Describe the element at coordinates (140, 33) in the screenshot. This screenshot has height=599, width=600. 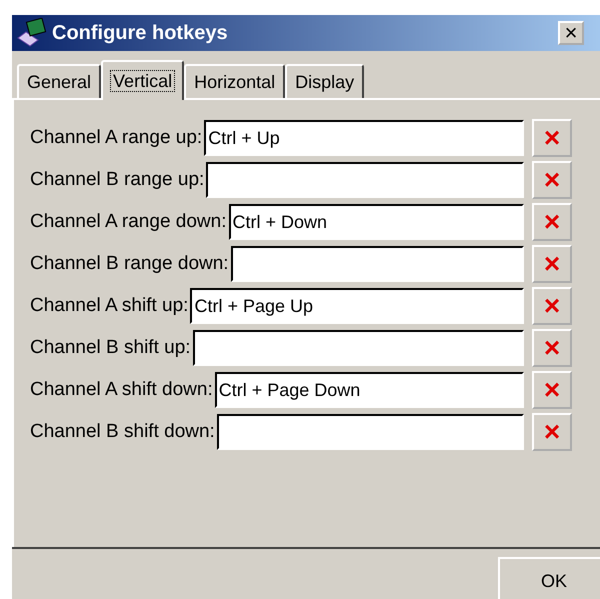
I see `window-title: Configure hotkeys` at that location.